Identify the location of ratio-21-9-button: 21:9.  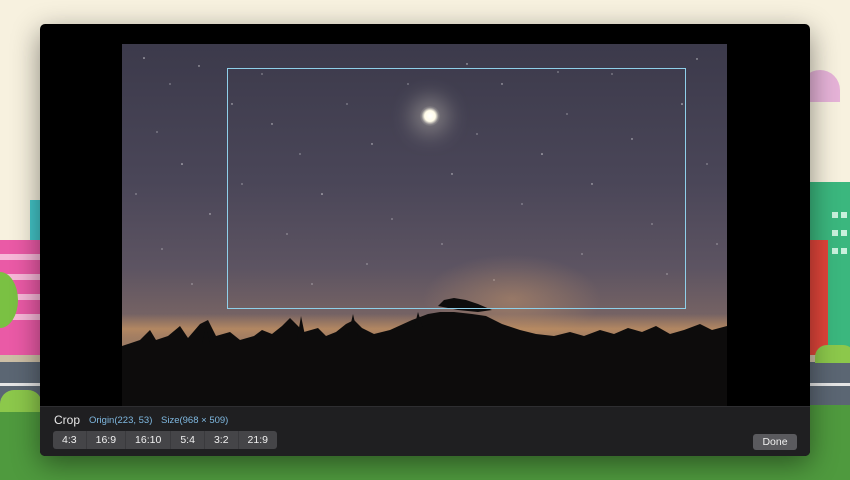
(258, 440).